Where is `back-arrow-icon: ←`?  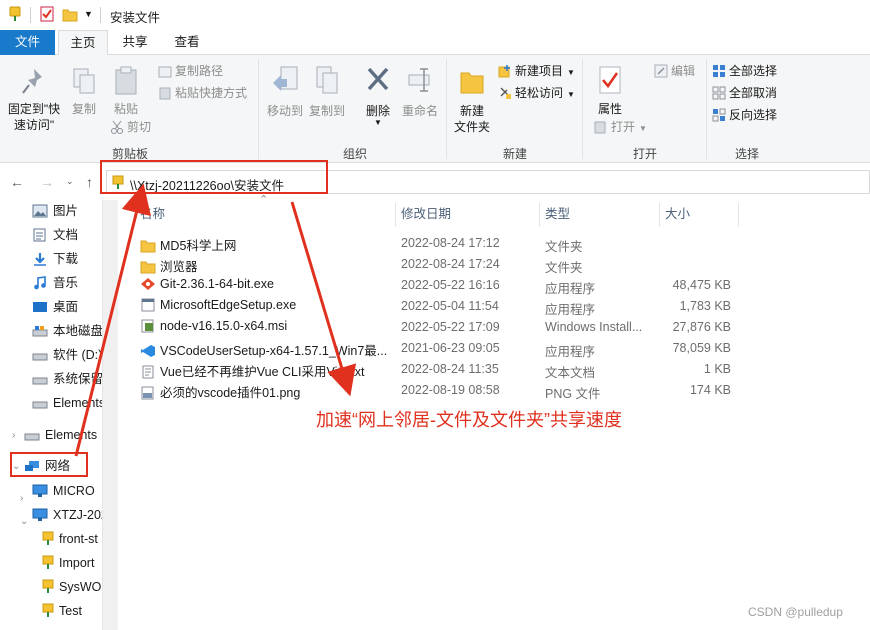 back-arrow-icon: ← is located at coordinates (17, 182).